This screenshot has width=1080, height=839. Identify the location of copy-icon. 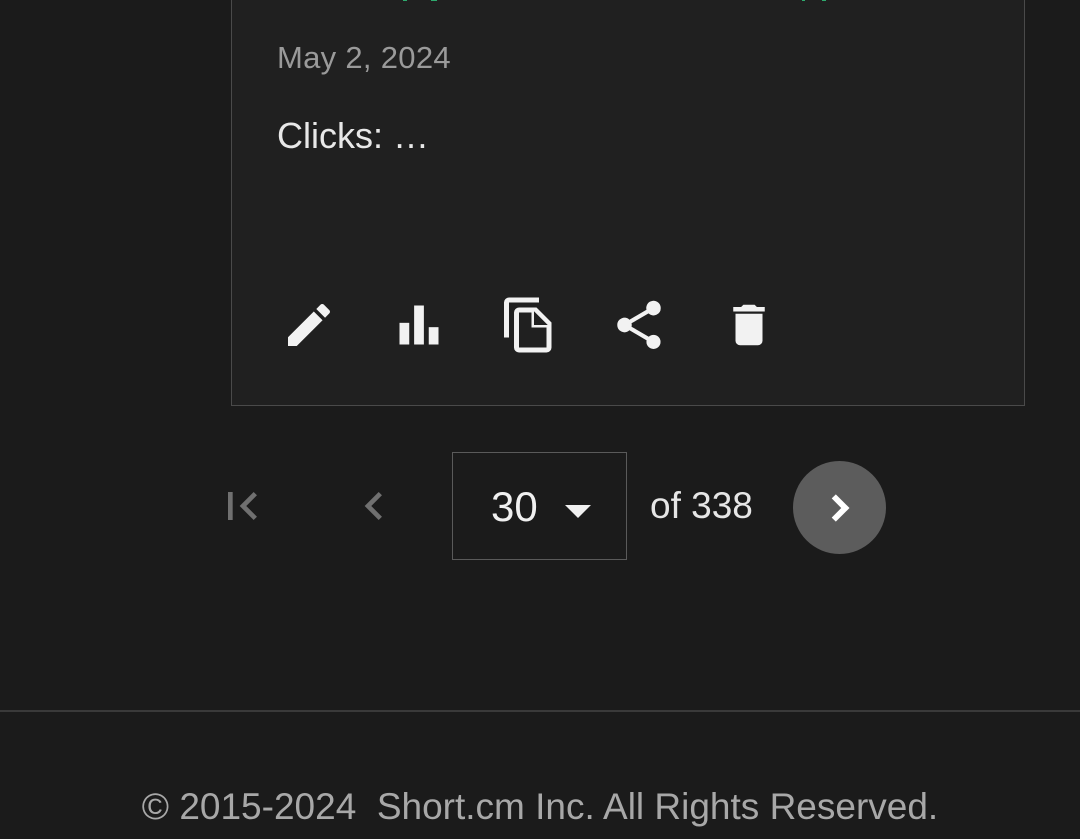
(528, 325).